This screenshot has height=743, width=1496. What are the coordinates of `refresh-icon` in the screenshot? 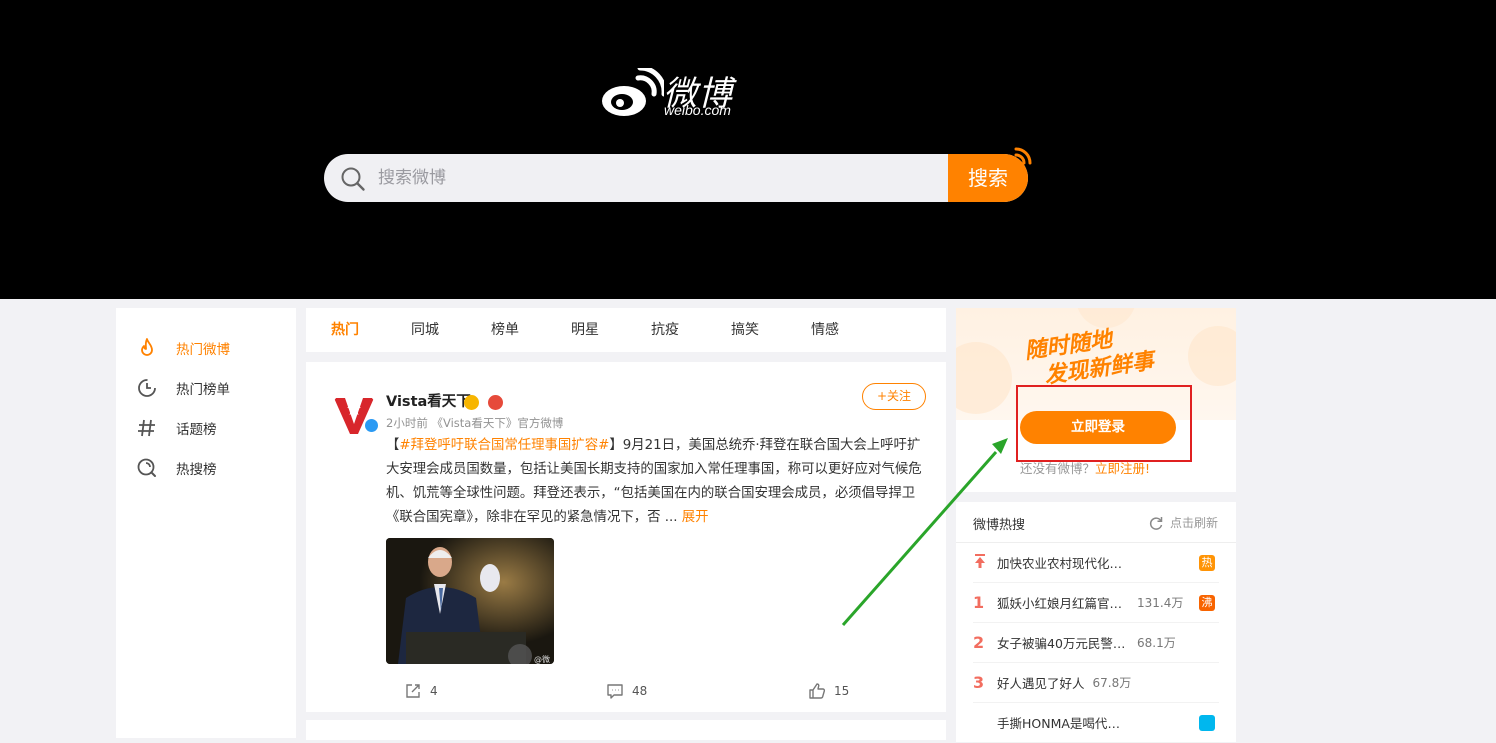 It's located at (1156, 523).